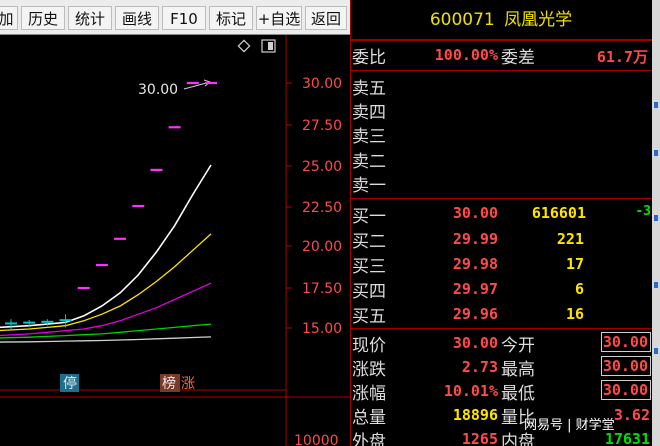 Image resolution: width=660 pixels, height=446 pixels. What do you see at coordinates (475, 289) in the screenshot?
I see `buy-level-price: 29.97` at bounding box center [475, 289].